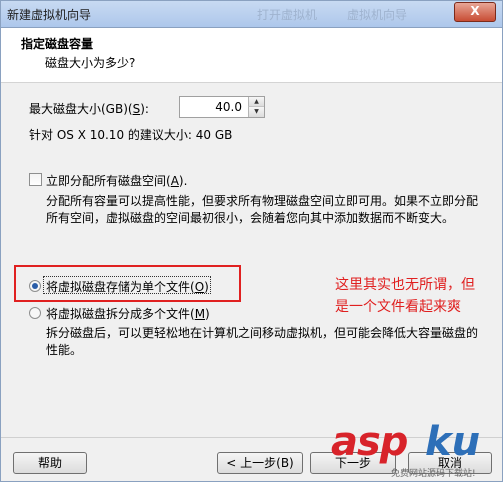  Describe the element at coordinates (369, 442) in the screenshot. I see `watermark-asp-text: asp` at that location.